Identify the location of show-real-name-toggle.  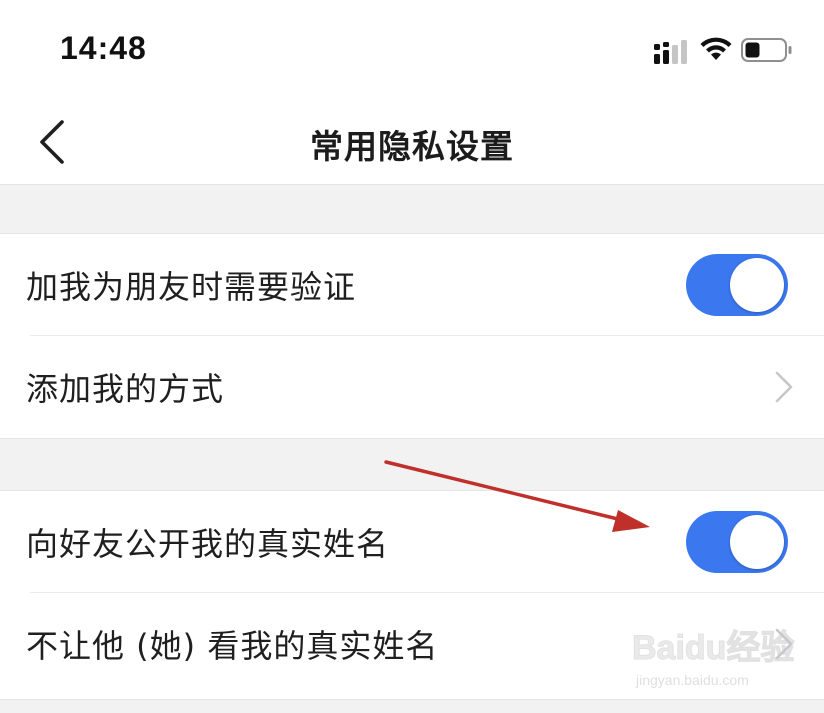
(737, 542).